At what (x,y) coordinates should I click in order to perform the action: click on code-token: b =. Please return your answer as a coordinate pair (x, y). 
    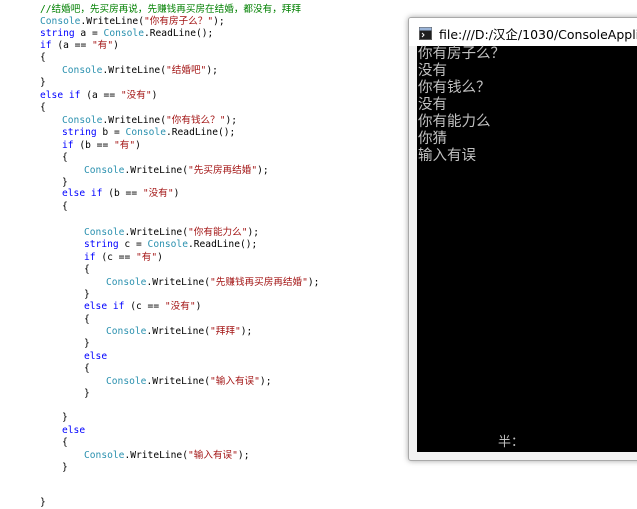
    Looking at the image, I should click on (111, 132).